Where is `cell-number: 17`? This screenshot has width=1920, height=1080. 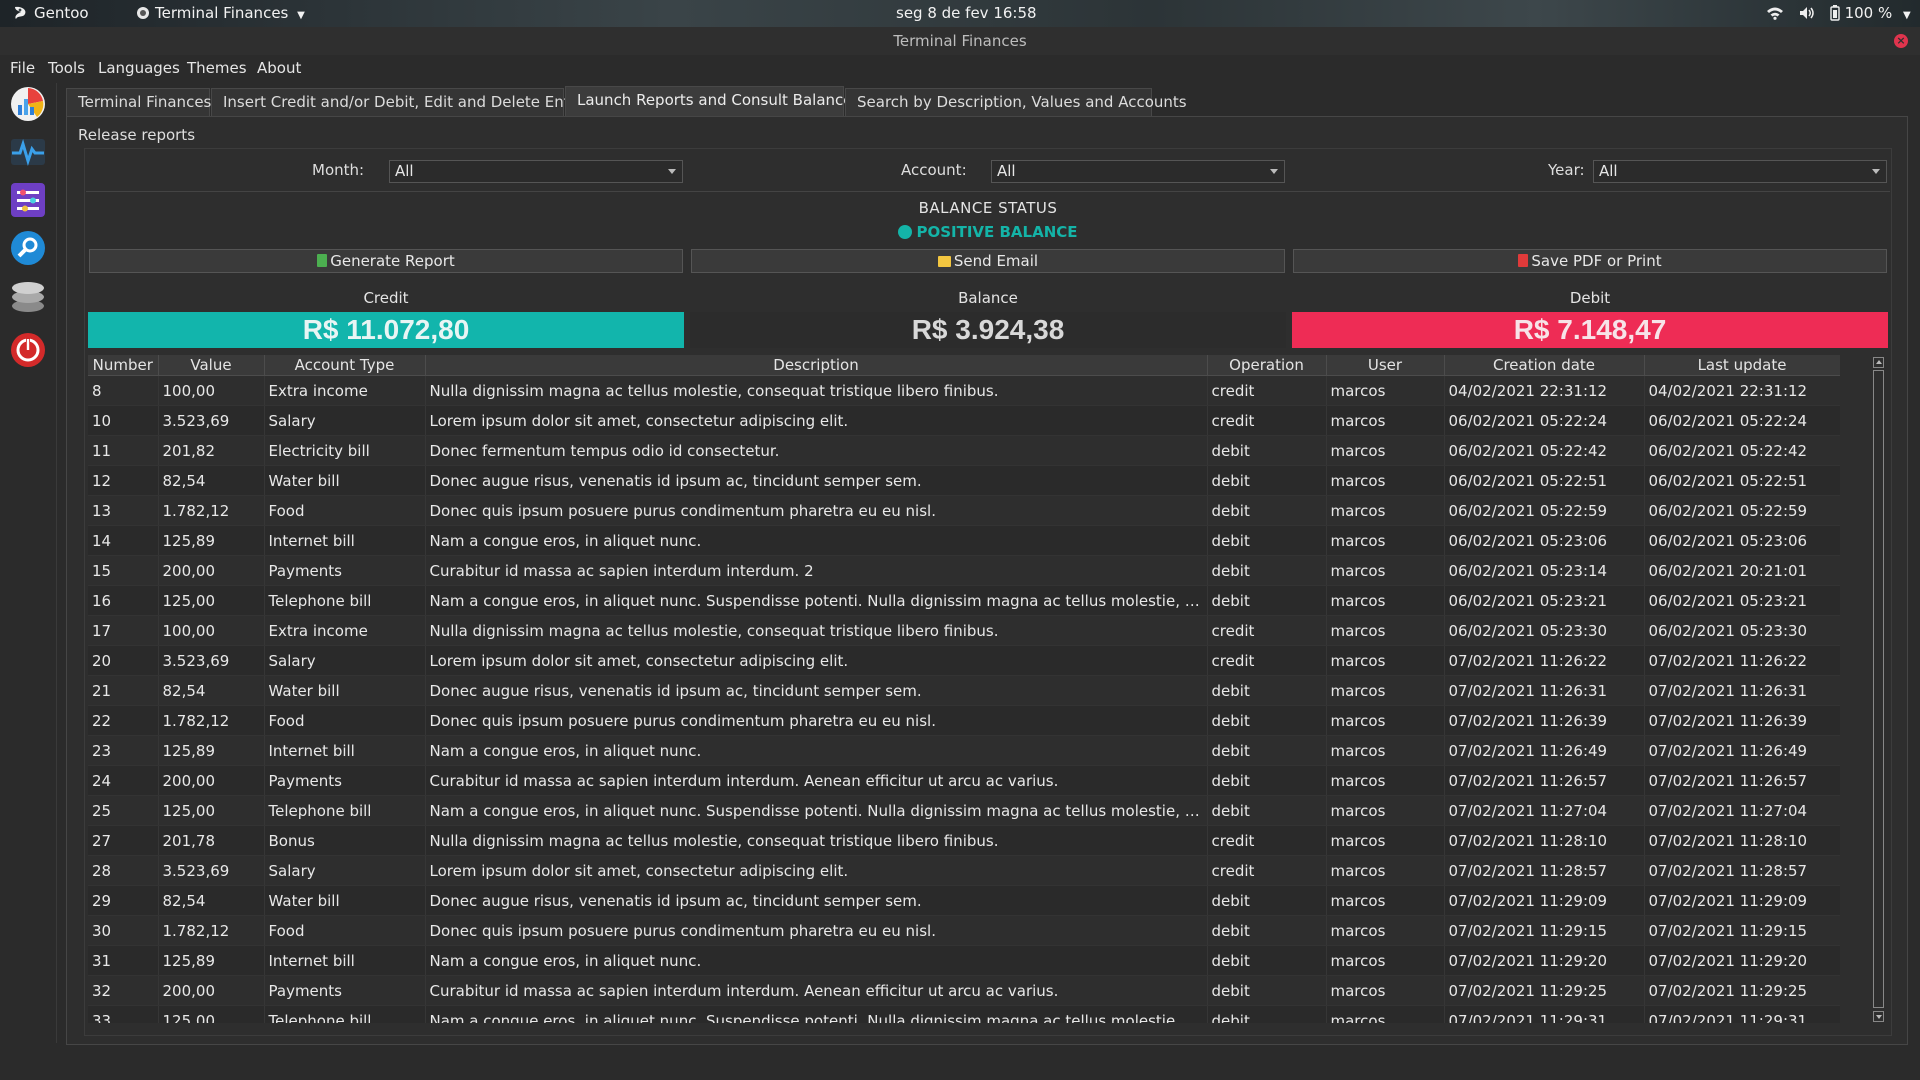
cell-number: 17 is located at coordinates (123, 630).